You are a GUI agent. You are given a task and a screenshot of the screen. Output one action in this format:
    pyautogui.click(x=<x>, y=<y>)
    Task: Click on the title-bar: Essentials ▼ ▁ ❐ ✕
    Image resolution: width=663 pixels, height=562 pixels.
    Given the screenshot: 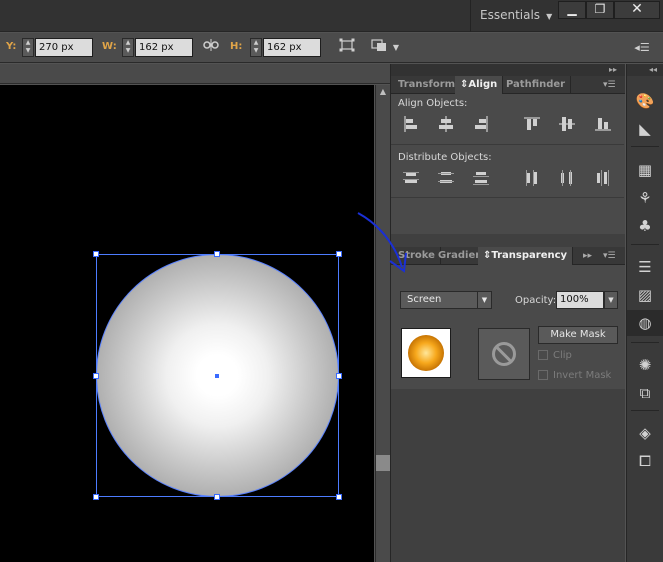 What is the action you would take?
    pyautogui.click(x=331, y=16)
    